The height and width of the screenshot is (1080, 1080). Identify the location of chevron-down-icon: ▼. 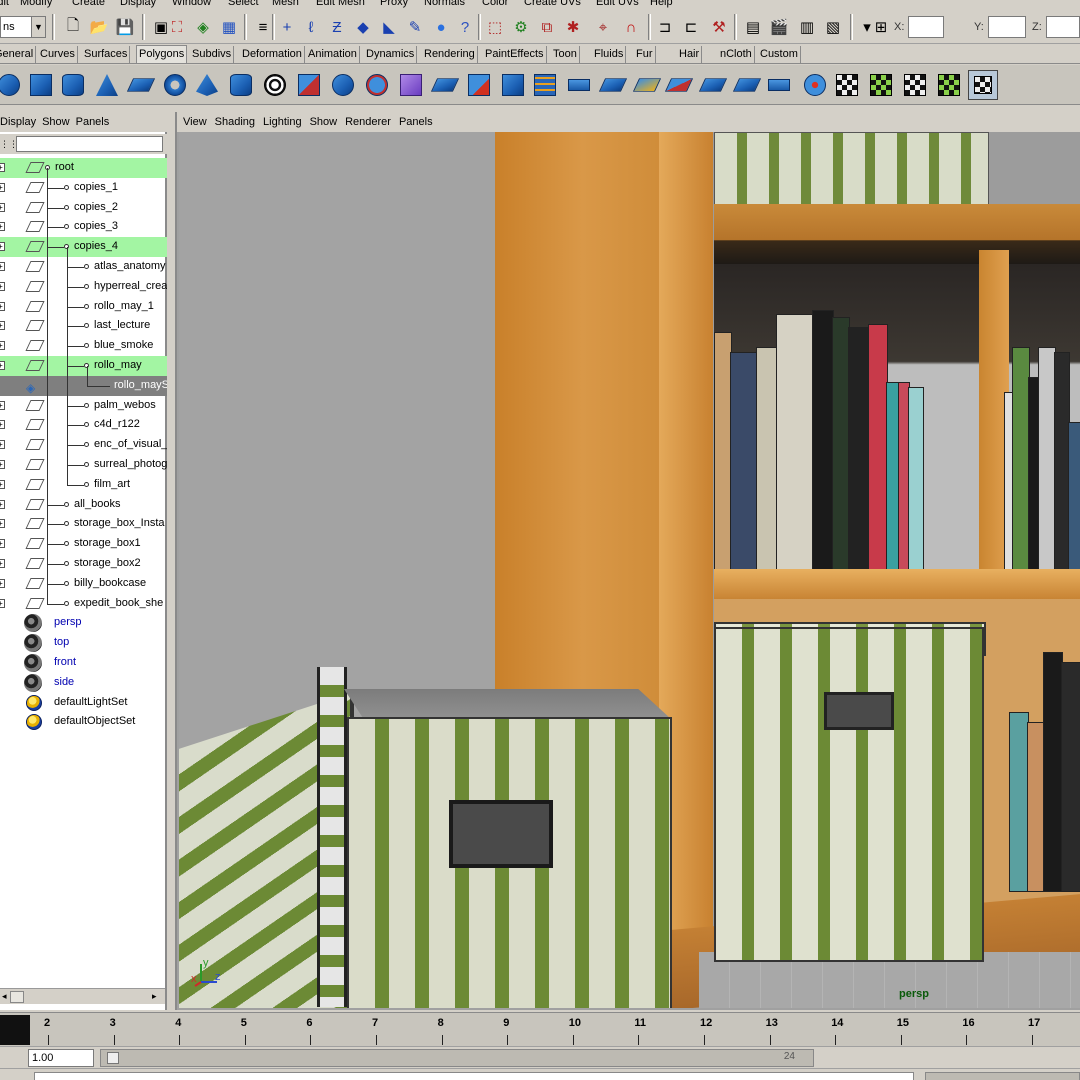
(38, 27).